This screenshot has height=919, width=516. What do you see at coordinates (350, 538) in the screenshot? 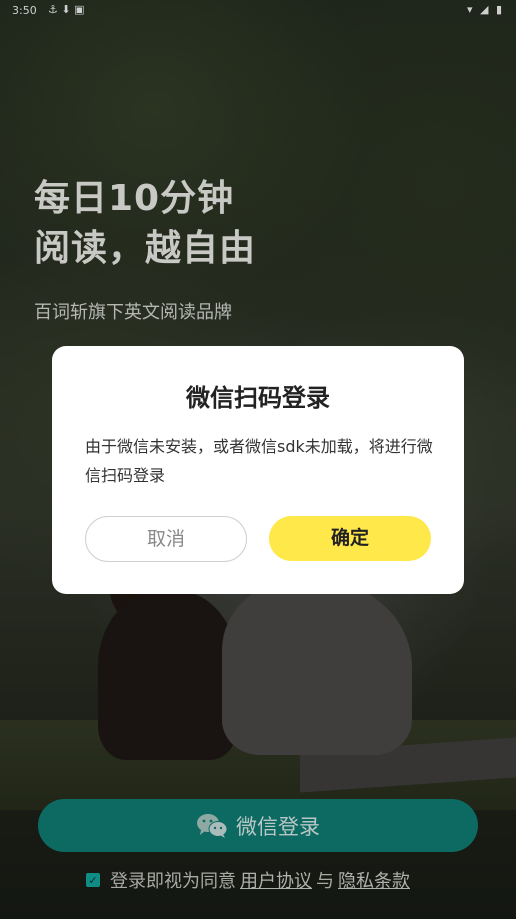
I see `confirm-button: 确定` at bounding box center [350, 538].